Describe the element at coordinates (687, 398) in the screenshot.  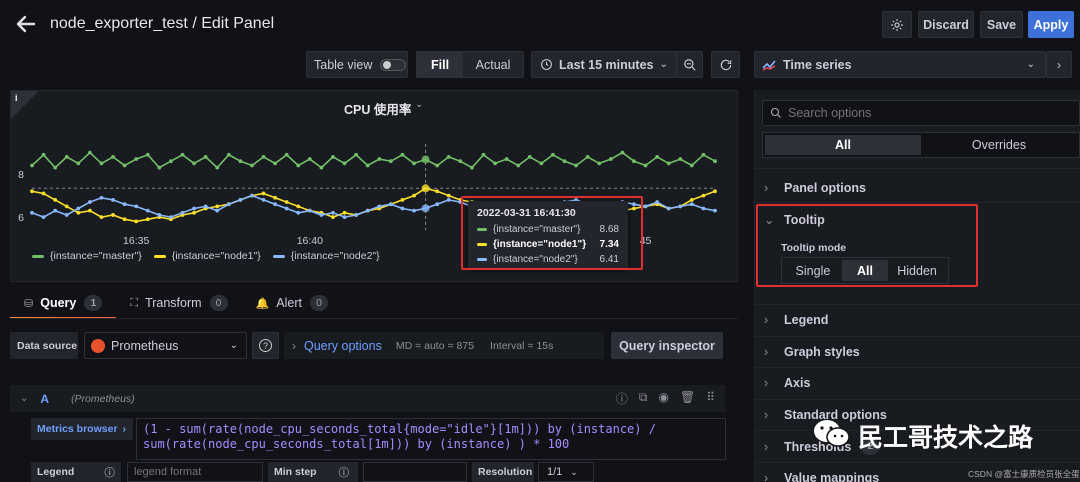
I see `trash-icon: 🗑` at that location.